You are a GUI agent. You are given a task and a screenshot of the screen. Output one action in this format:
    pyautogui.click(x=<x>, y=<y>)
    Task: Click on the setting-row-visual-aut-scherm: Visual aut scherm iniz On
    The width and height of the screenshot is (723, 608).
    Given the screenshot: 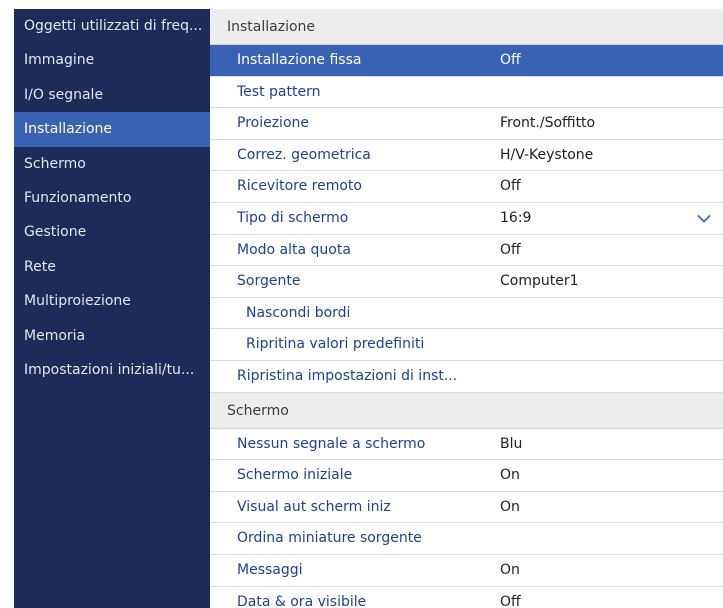 What is the action you would take?
    pyautogui.click(x=466, y=507)
    